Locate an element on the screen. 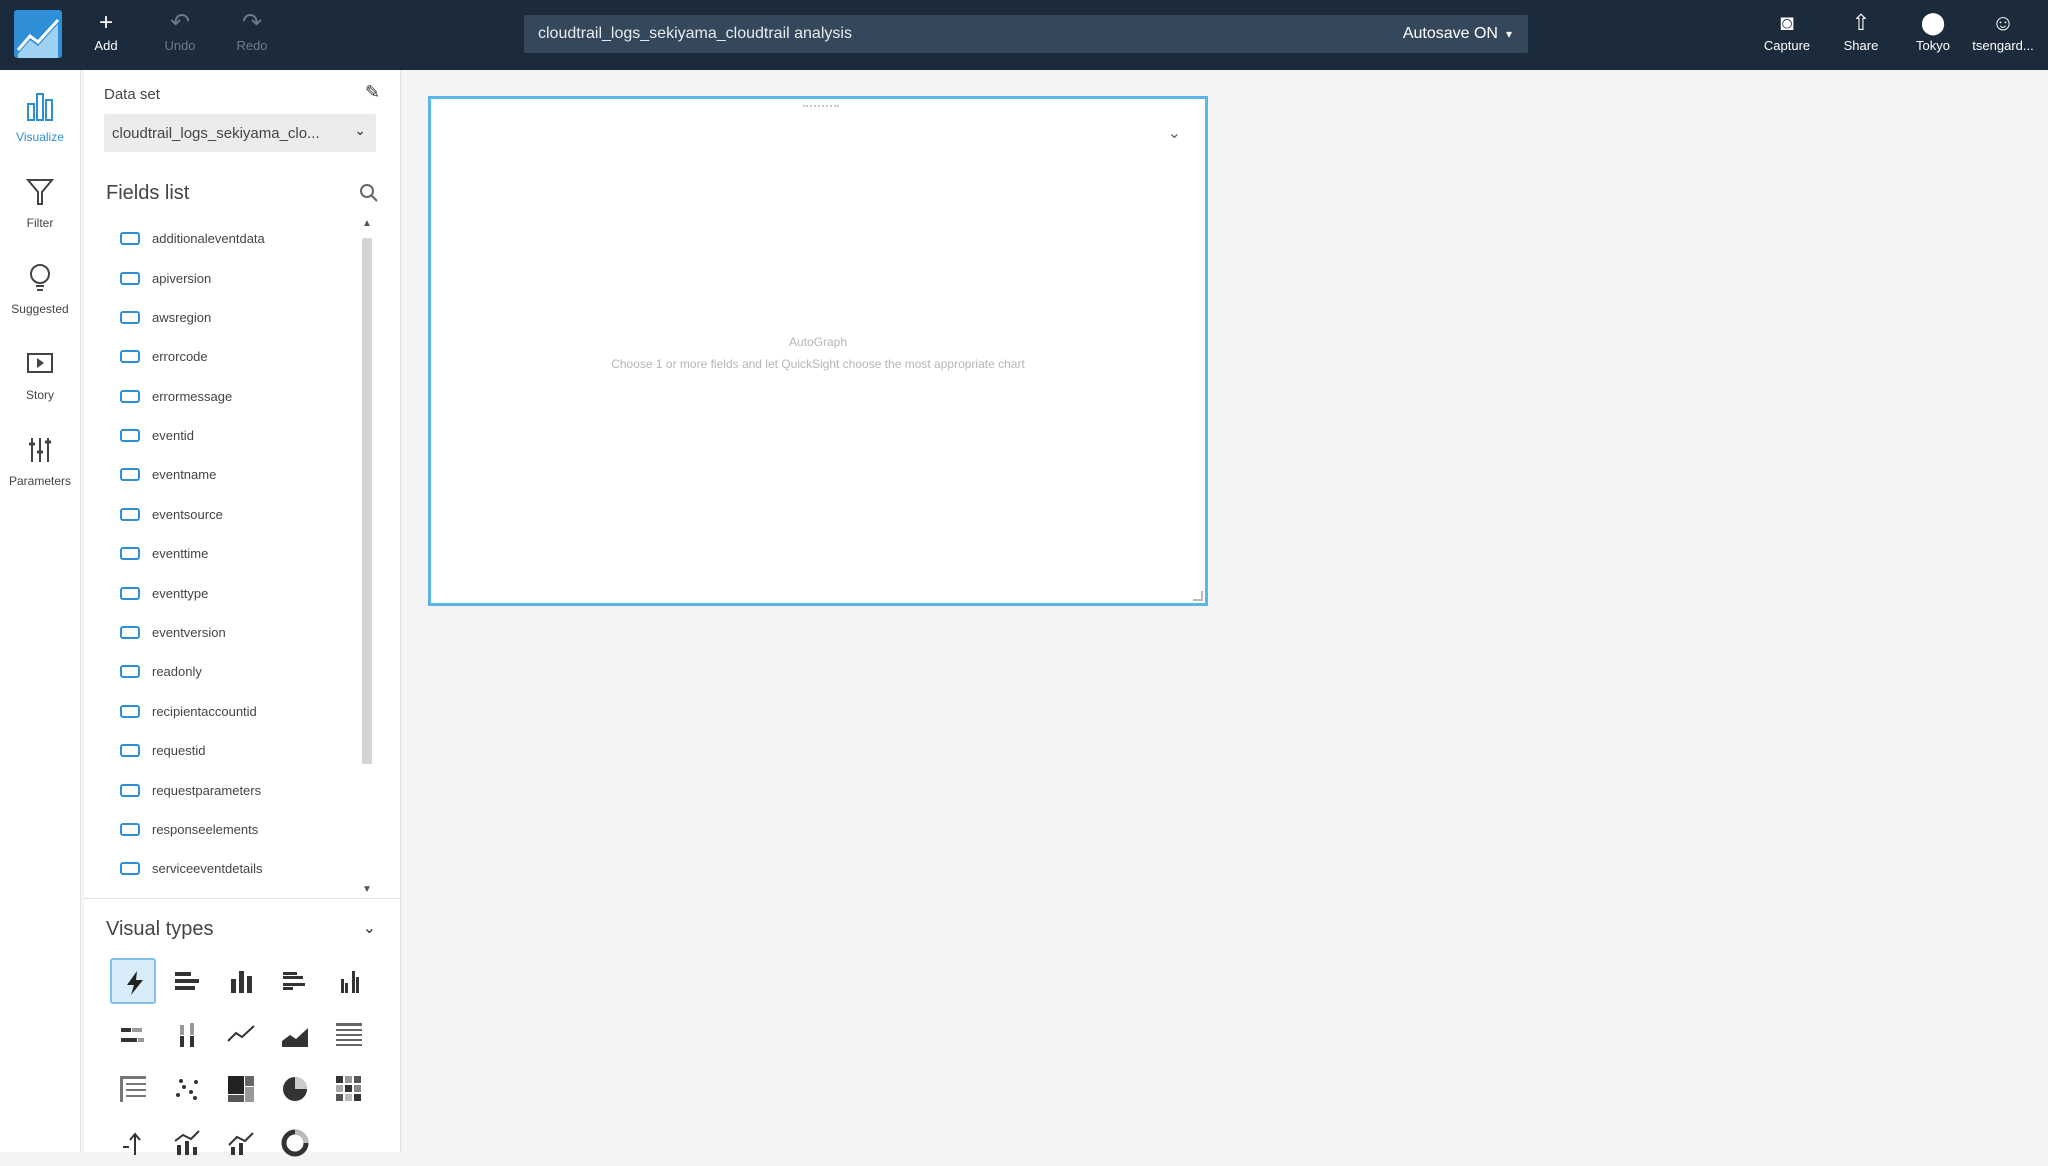 This screenshot has height=1166, width=2048. visual-types-grid is located at coordinates (245, 1057).